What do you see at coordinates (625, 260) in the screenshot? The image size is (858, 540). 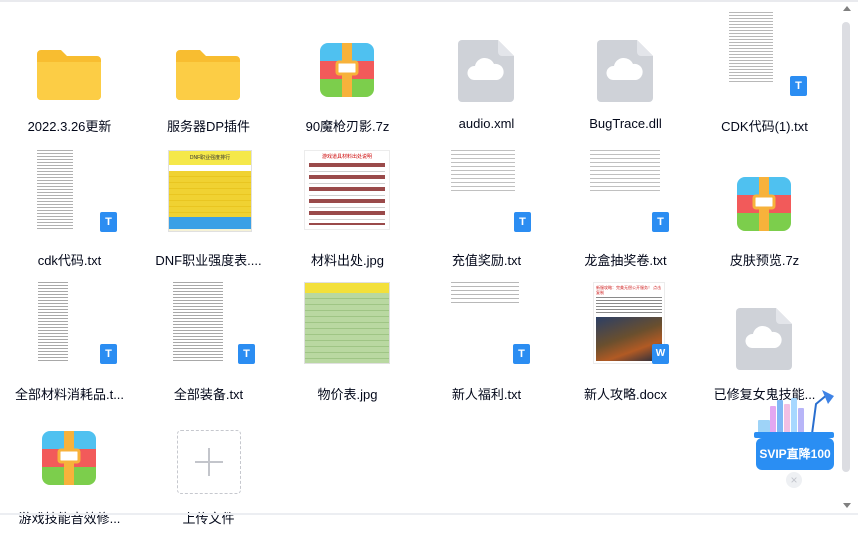 I see `file-name: 龙盒抽奖卷.txt` at bounding box center [625, 260].